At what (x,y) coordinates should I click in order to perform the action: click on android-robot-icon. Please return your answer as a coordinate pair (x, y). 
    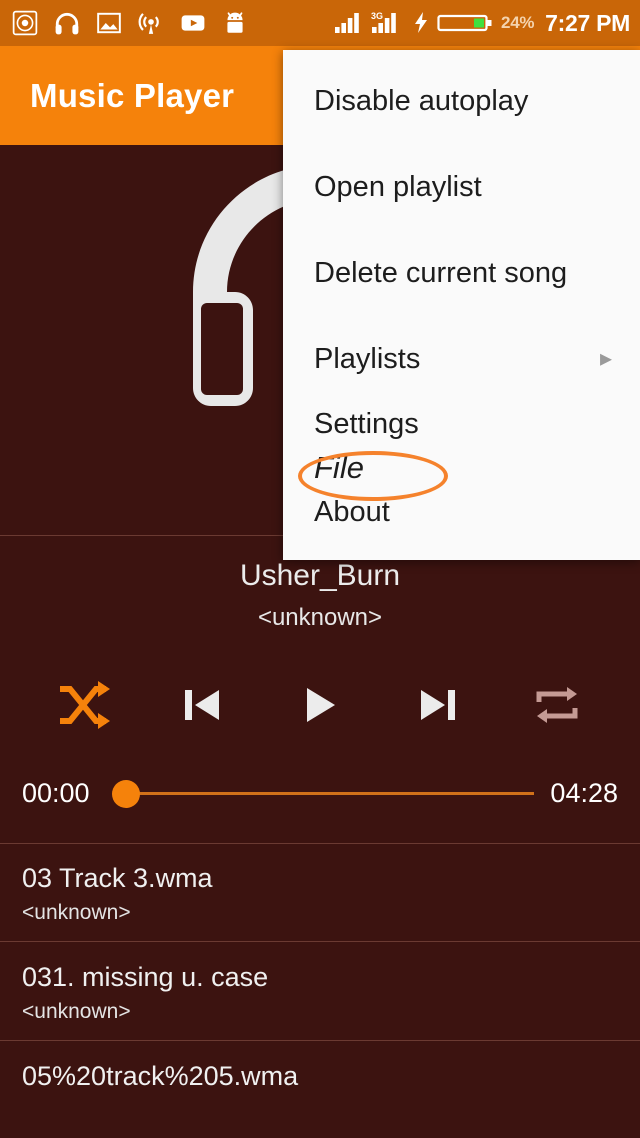
    Looking at the image, I should click on (235, 22).